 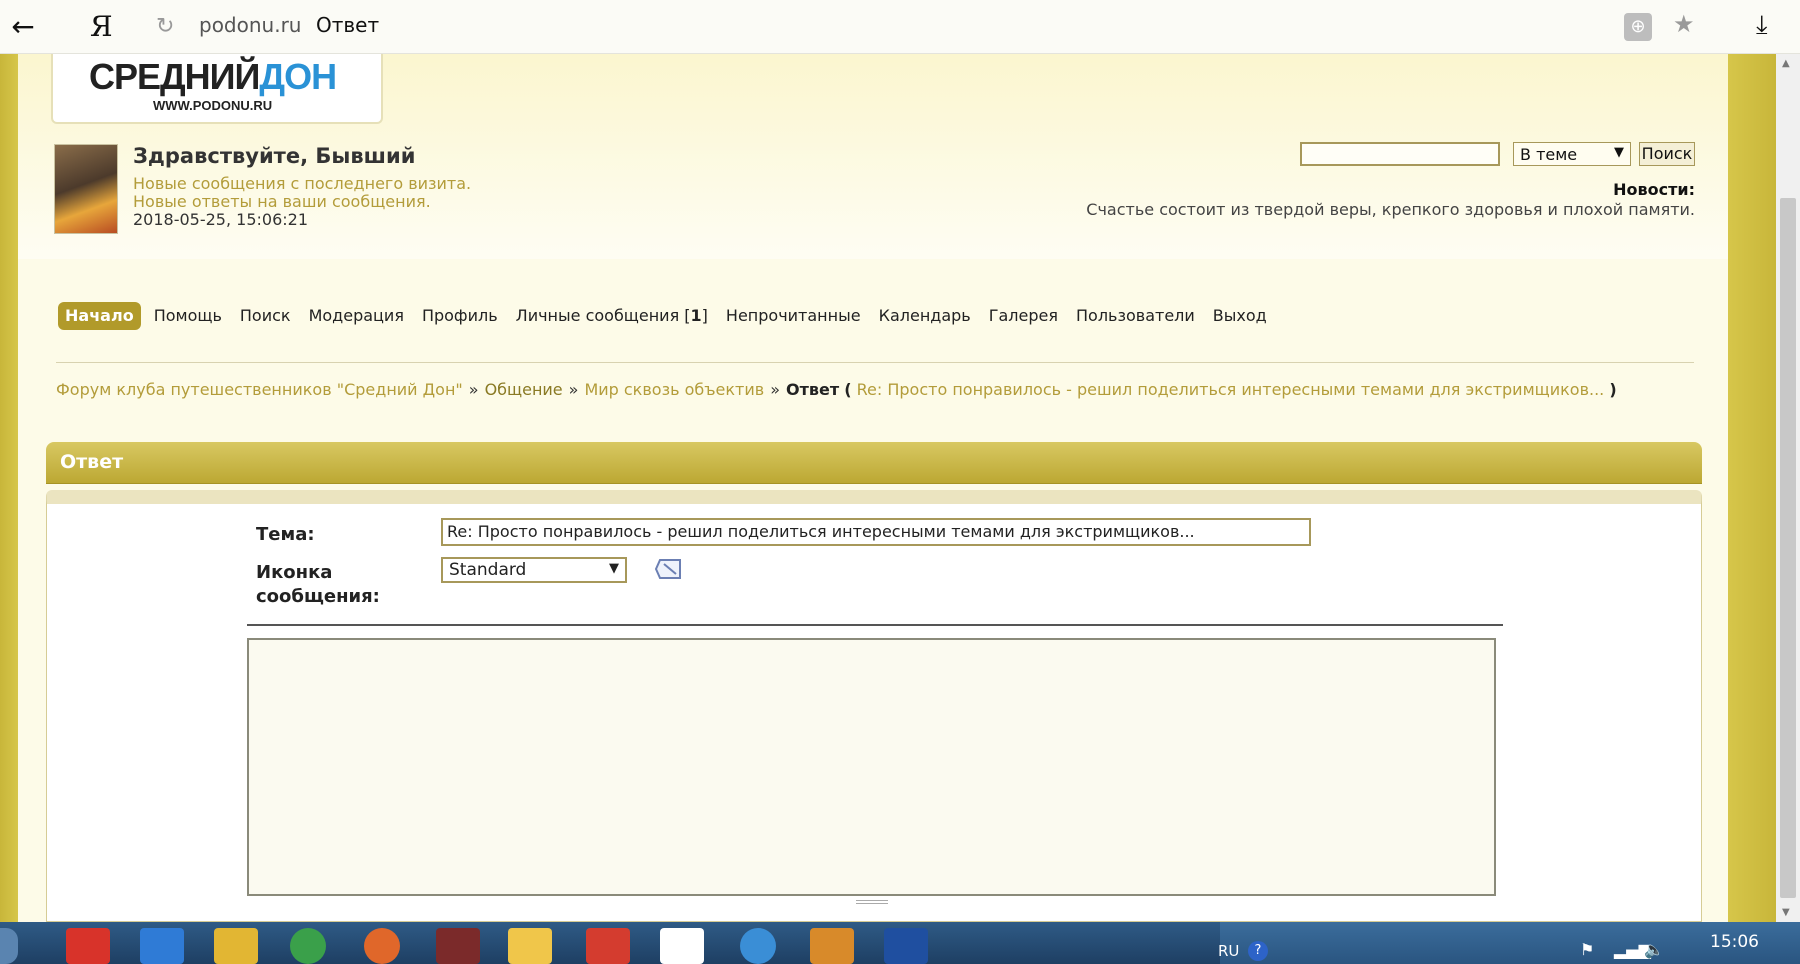 I want to click on panel-title: Ответ, so click(x=92, y=462).